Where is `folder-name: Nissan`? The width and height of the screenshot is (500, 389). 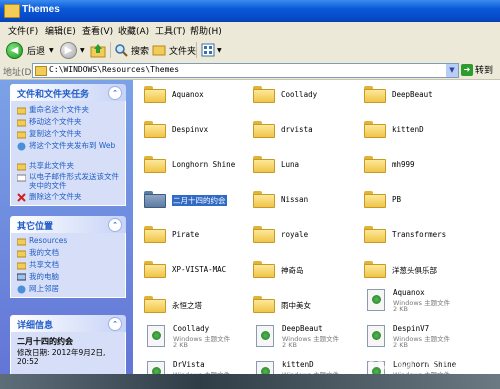 folder-name: Nissan is located at coordinates (295, 199).